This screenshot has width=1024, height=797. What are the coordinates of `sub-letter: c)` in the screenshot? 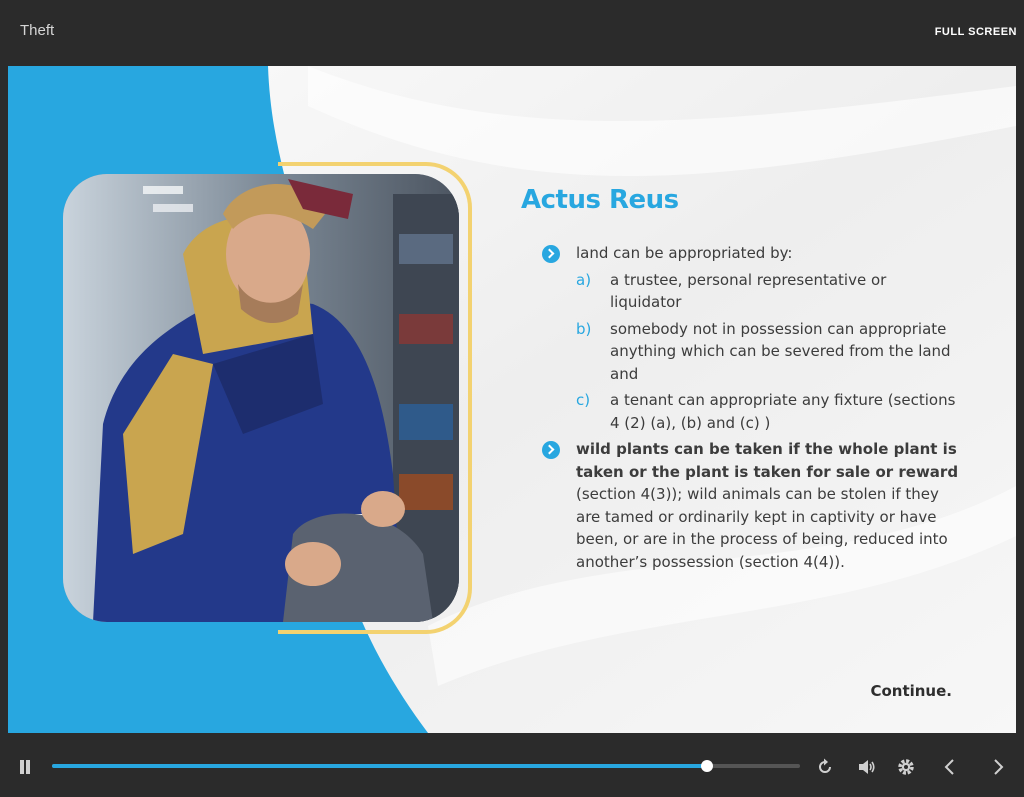 It's located at (583, 400).